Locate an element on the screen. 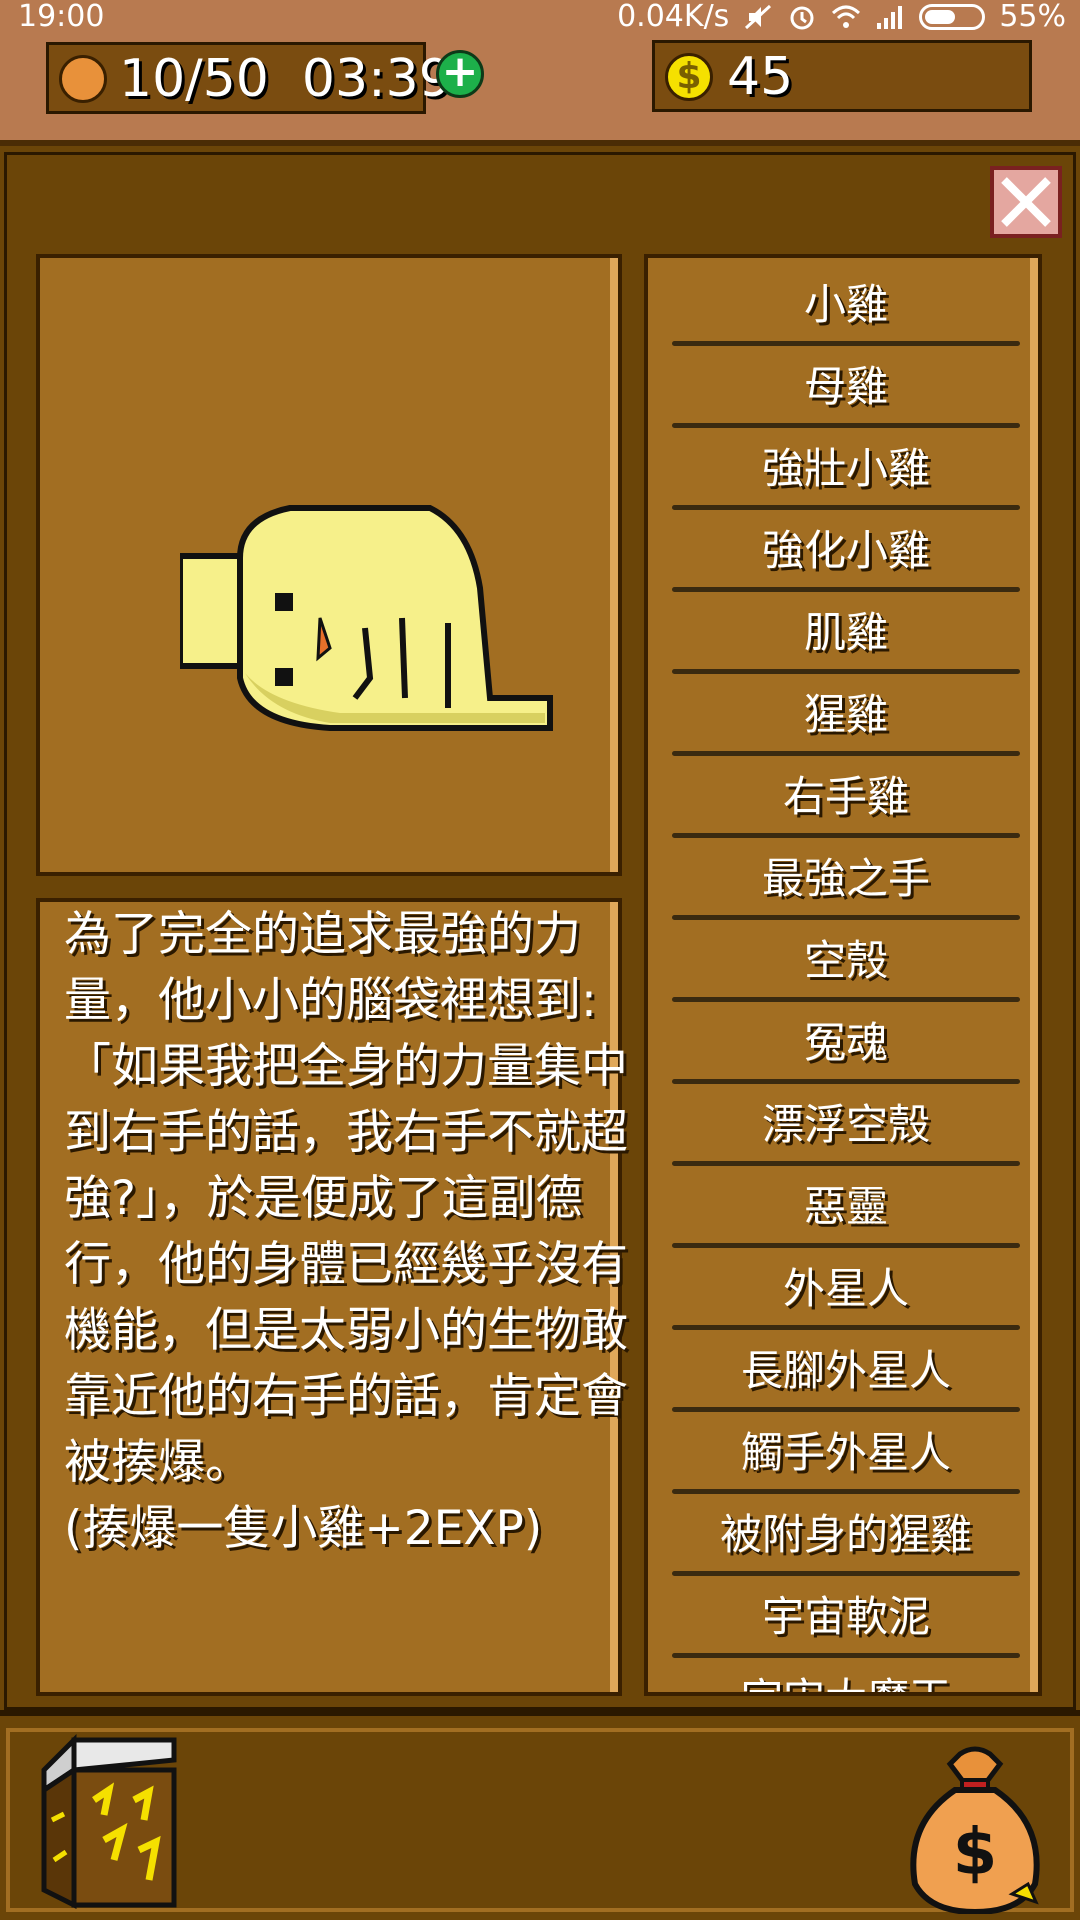 This screenshot has height=1920, width=1080. energy-counter: 10/50 03:39 is located at coordinates (249, 78).